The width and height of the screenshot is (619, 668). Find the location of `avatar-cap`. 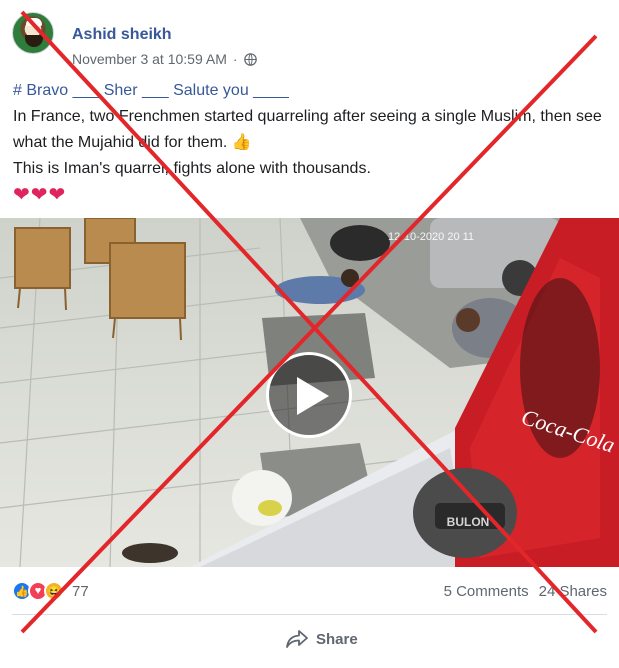

avatar-cap is located at coordinates (34, 22).